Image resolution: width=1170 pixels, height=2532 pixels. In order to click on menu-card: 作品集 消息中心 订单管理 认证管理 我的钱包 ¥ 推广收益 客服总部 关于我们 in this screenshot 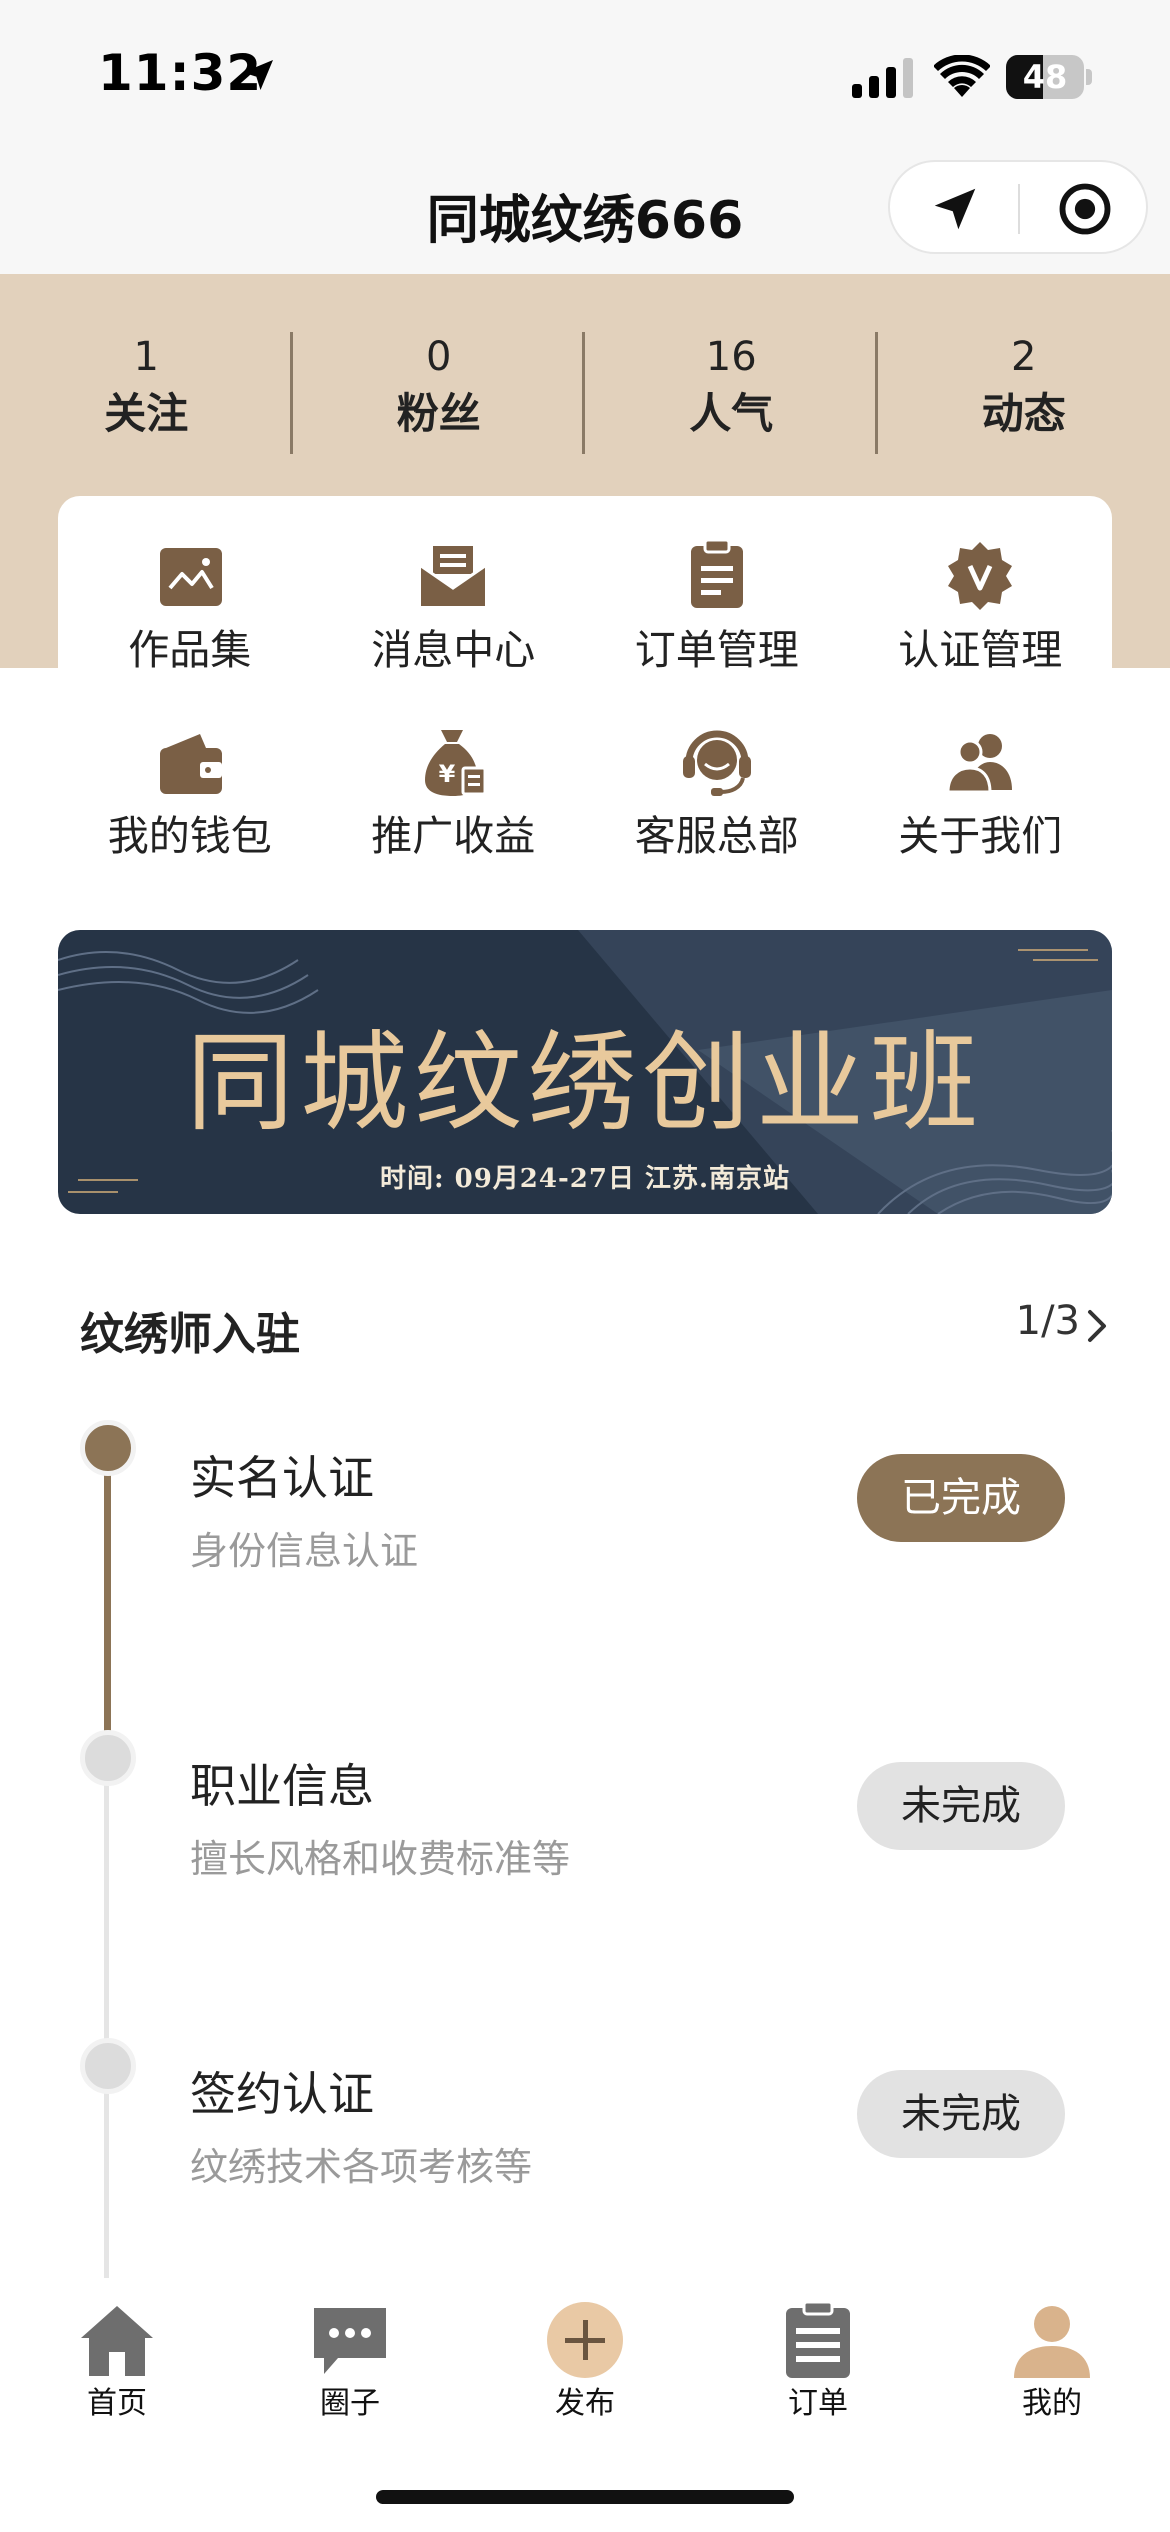, I will do `click(585, 699)`.